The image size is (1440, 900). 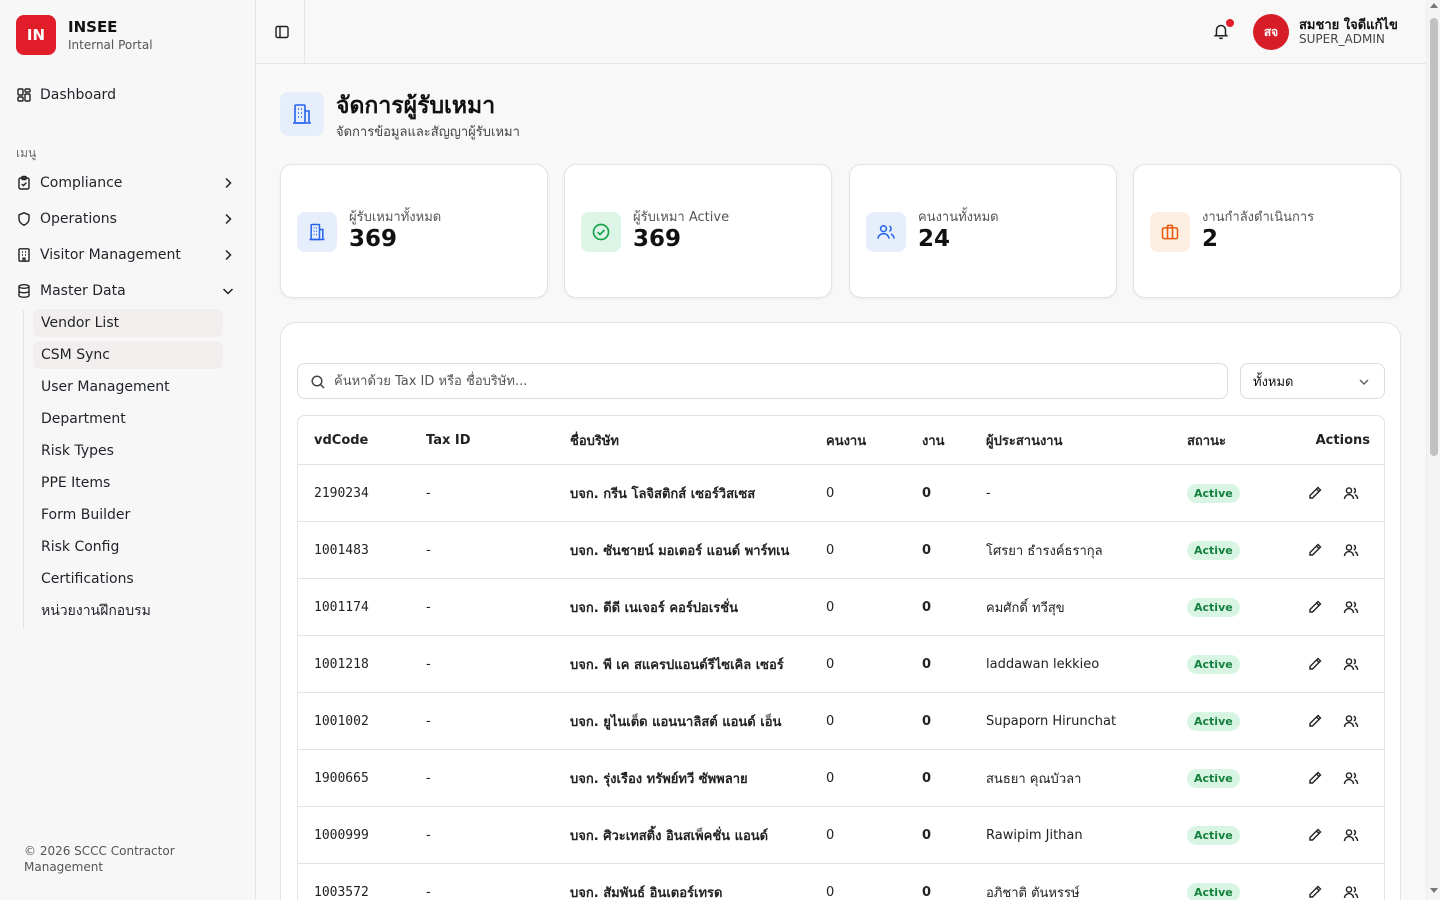 I want to click on topbar: สจ สมชาย ใจดีแก้ไข SUPER_ADMIN, so click(x=841, y=32).